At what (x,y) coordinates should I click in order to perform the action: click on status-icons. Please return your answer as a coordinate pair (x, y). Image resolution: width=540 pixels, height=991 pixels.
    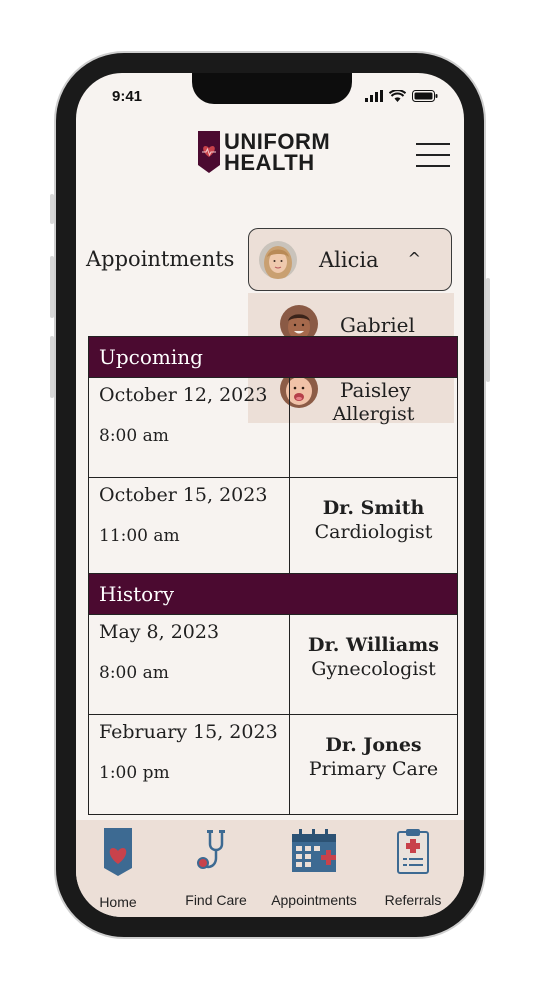
    Looking at the image, I should click on (401, 96).